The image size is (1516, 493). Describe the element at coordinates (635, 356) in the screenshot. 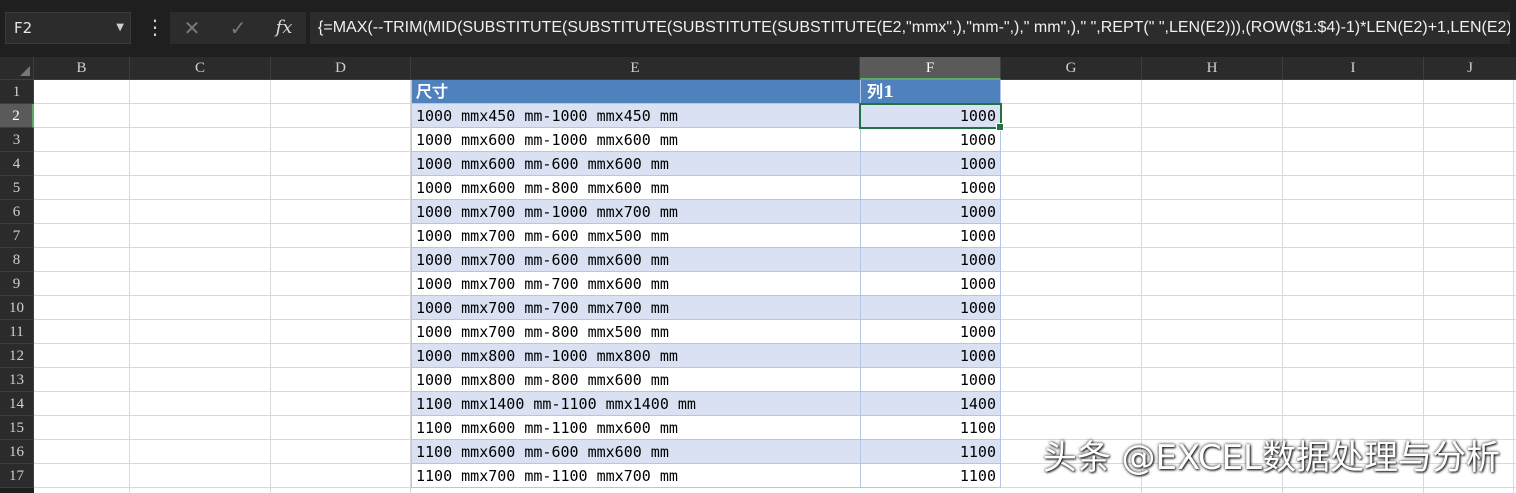

I see `table-cell-size: 1000 mmx800 mm-1000 mmx800 mm` at that location.